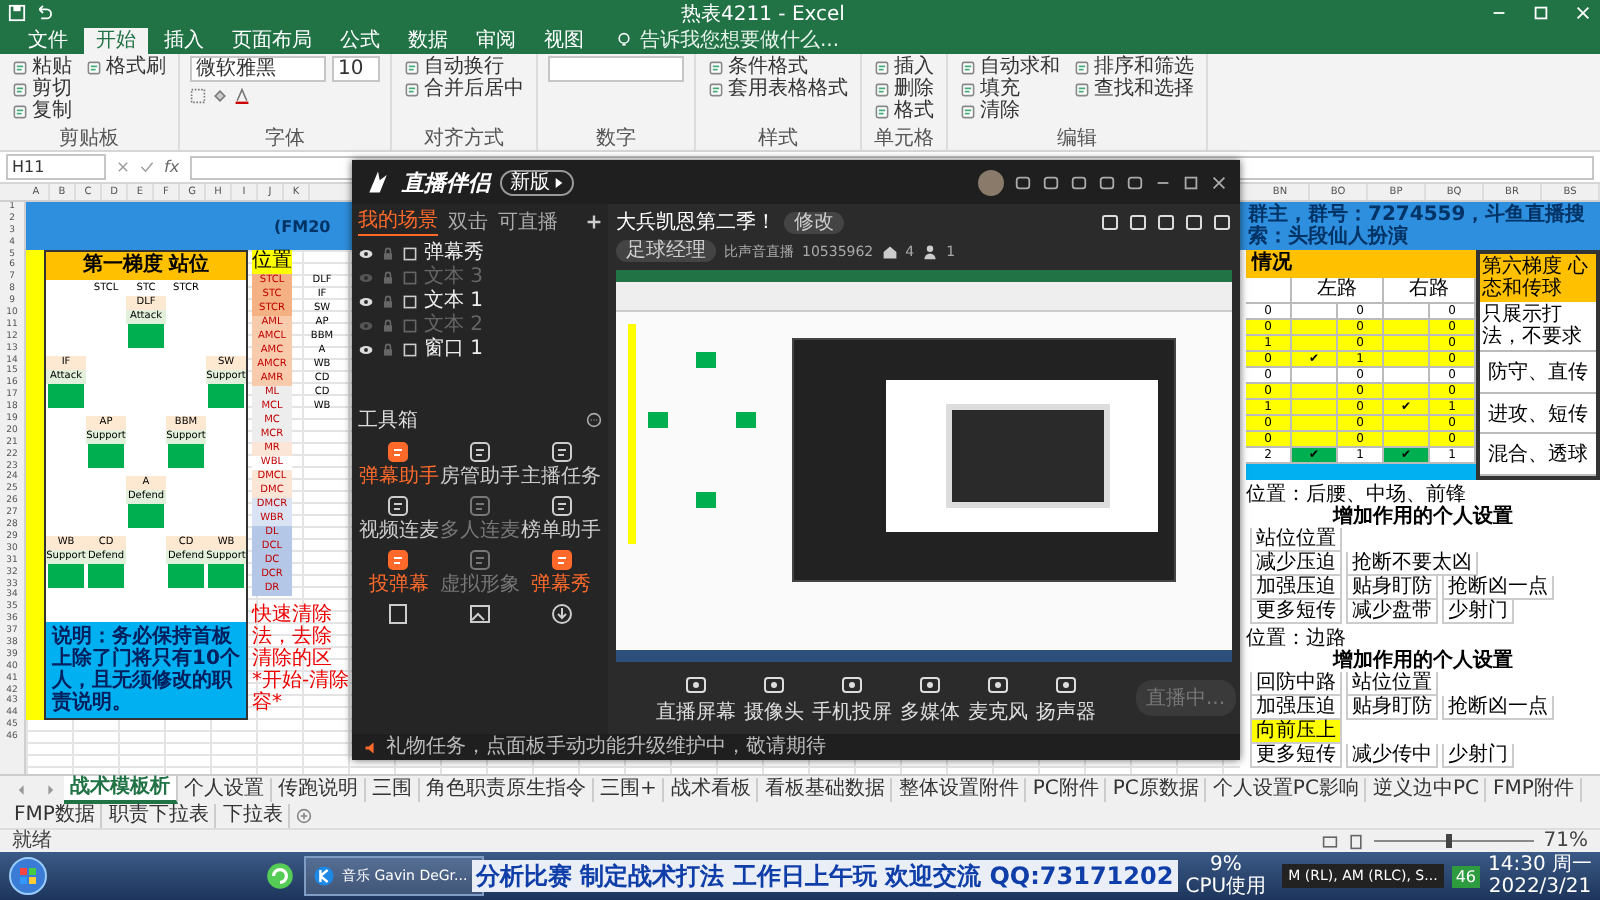 The width and height of the screenshot is (1600, 900). What do you see at coordinates (930, 698) in the screenshot?
I see `source-control-button: 多媒体` at bounding box center [930, 698].